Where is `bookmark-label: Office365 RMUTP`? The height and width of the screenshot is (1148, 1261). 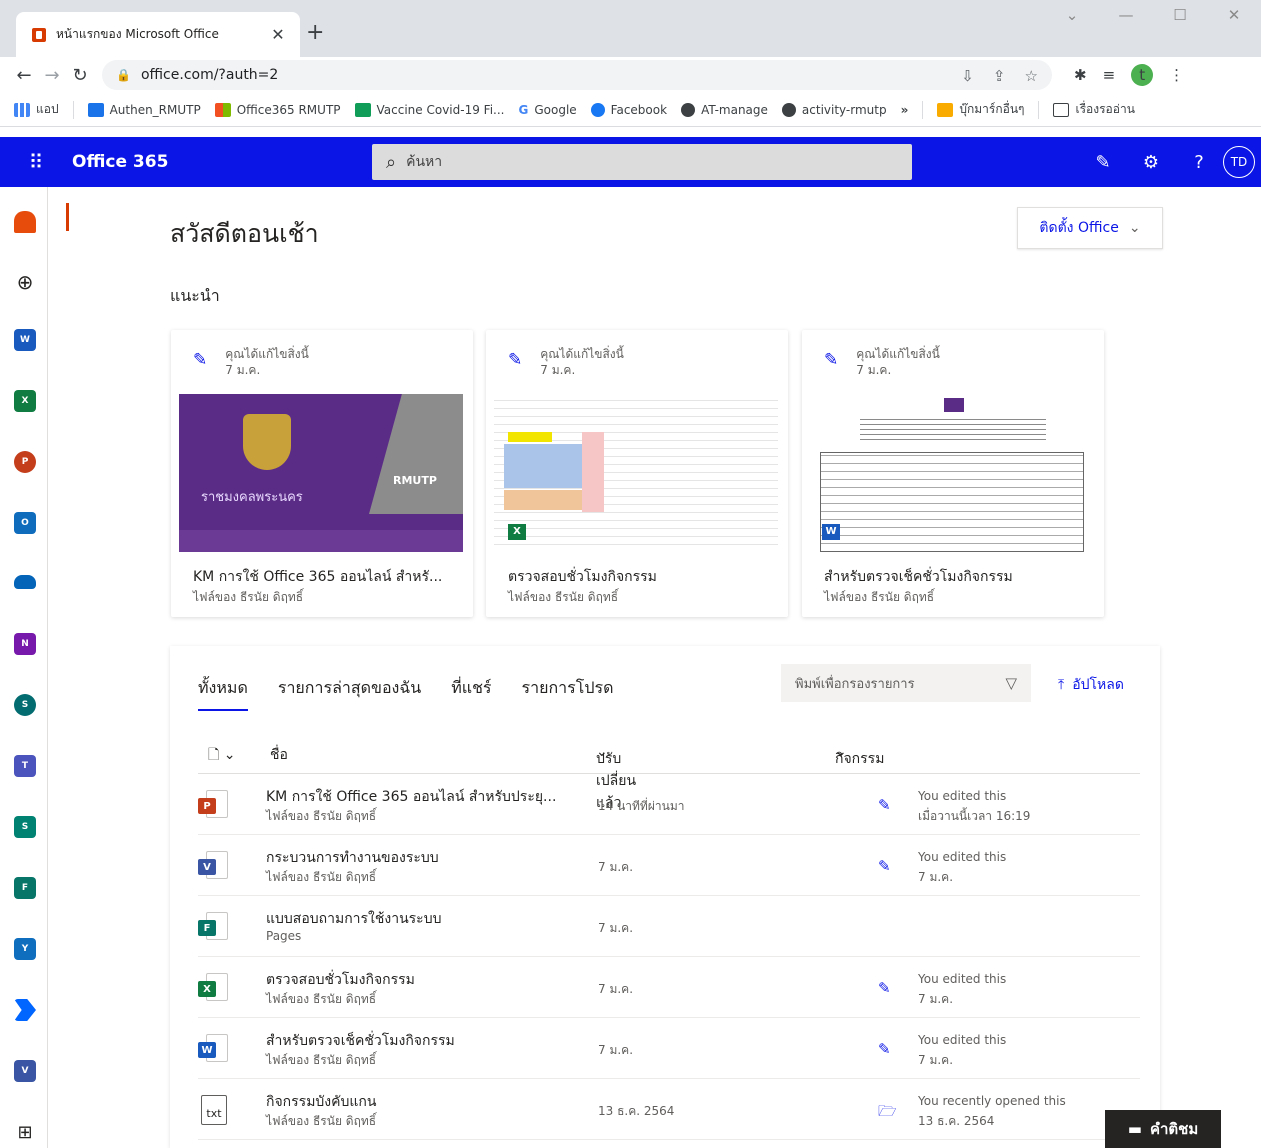
bookmark-label: Office365 RMUTP is located at coordinates (288, 109).